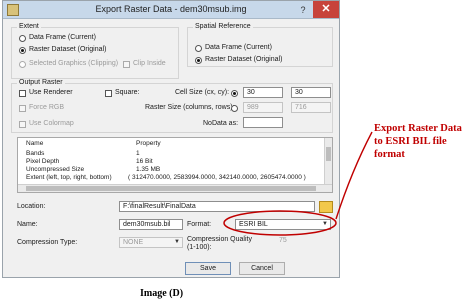 The width and height of the screenshot is (474, 307). Describe the element at coordinates (47, 242) in the screenshot. I see `compression-type-label: Compression Type:` at that location.